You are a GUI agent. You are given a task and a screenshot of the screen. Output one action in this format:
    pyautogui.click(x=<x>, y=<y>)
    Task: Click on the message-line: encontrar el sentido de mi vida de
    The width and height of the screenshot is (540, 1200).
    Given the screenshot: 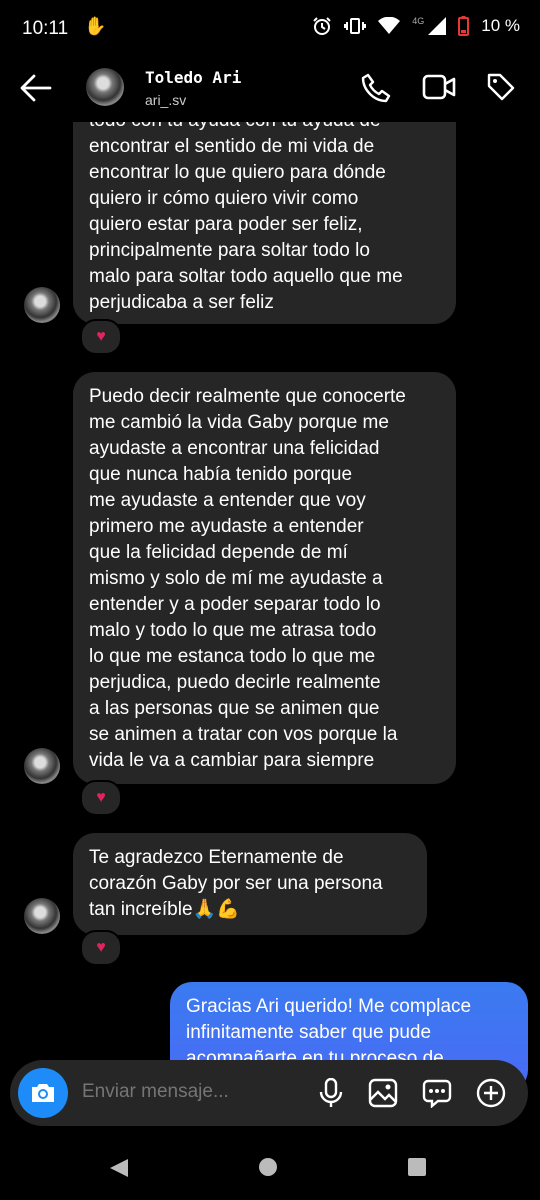 What is the action you would take?
    pyautogui.click(x=232, y=146)
    